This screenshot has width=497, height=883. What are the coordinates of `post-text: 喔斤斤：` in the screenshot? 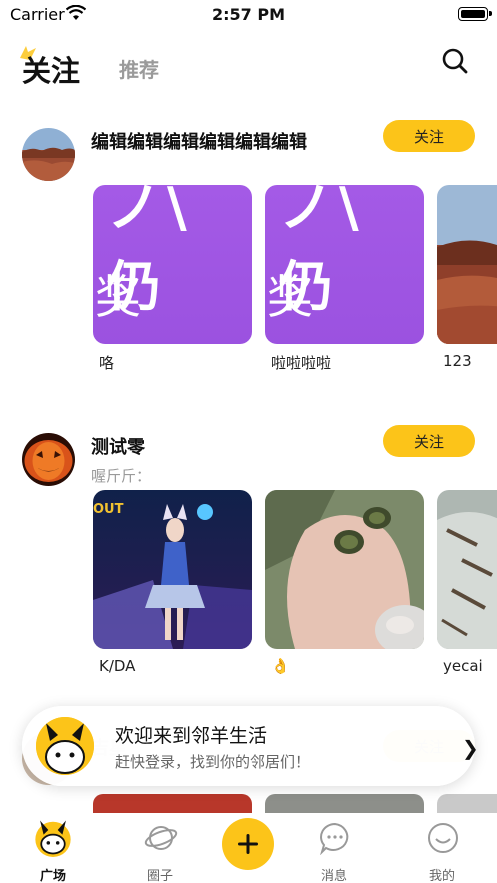 It's located at (121, 476).